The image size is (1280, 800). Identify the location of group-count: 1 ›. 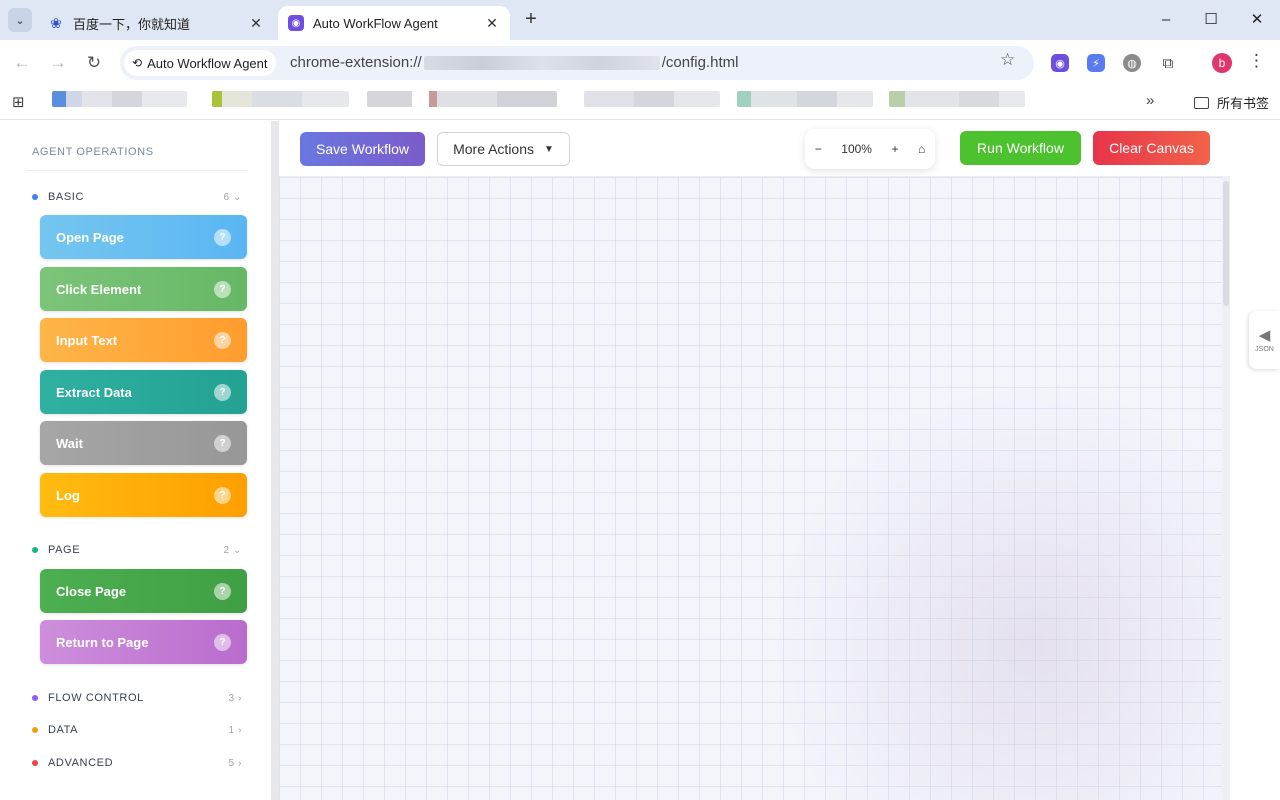
(235, 730).